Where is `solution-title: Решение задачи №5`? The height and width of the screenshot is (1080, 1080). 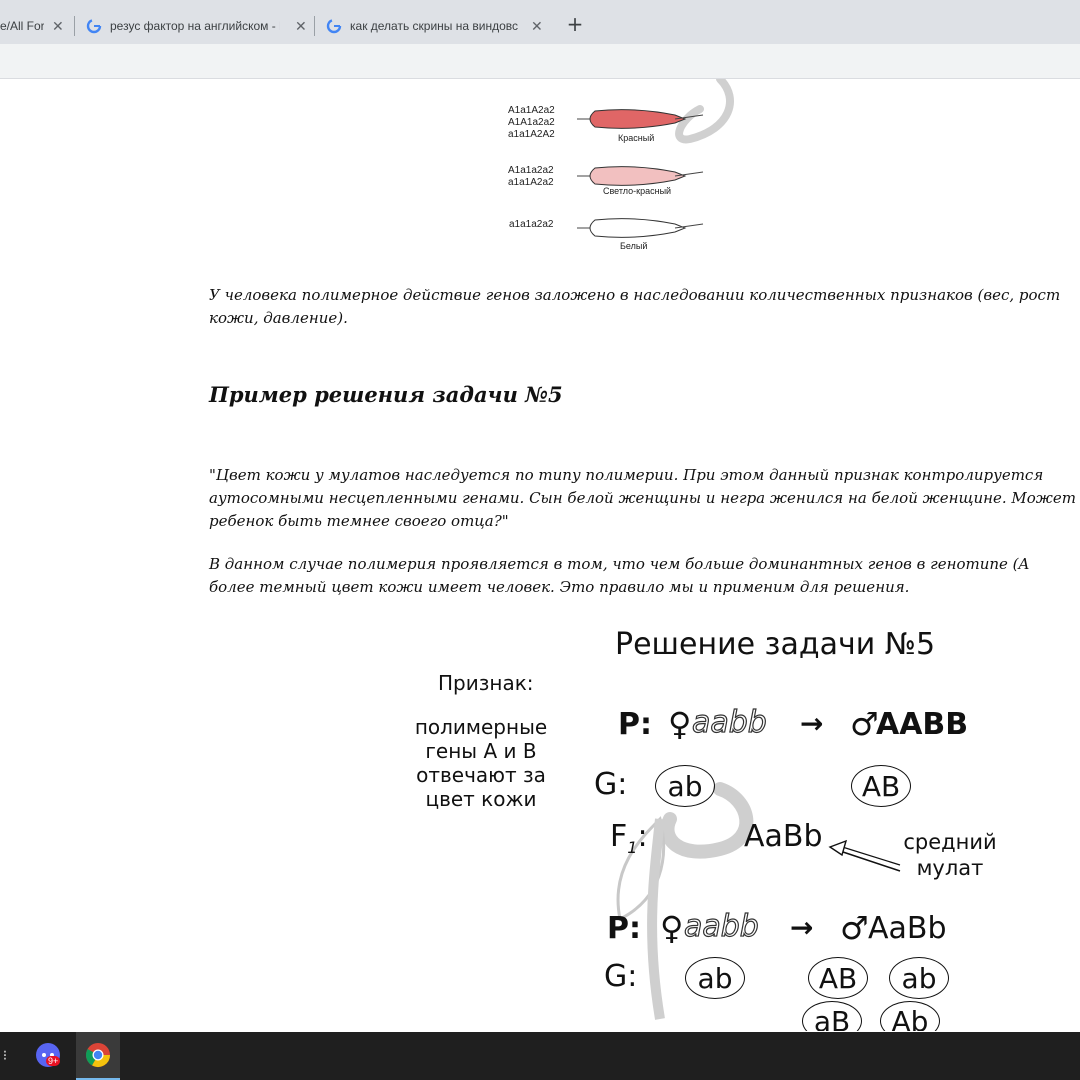 solution-title: Решение задачи №5 is located at coordinates (775, 644).